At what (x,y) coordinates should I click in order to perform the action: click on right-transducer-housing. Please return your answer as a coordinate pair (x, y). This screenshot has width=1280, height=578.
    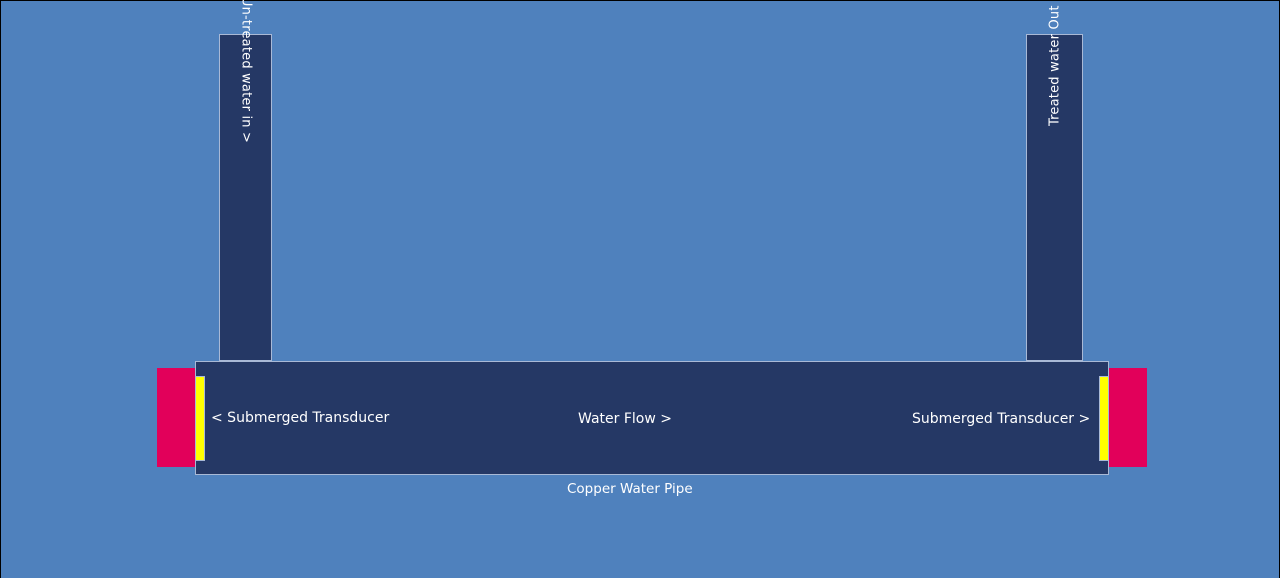
    Looking at the image, I should click on (1127, 417).